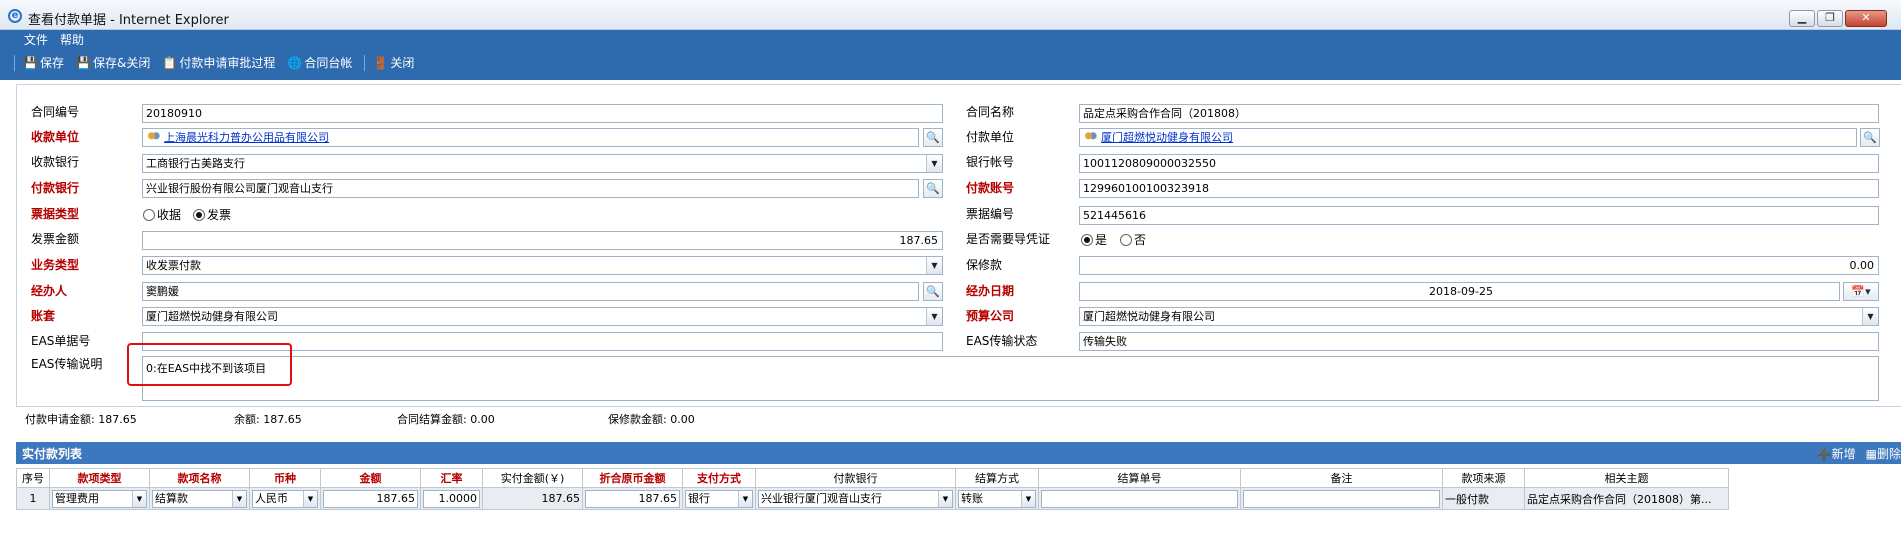 The image size is (1901, 535). What do you see at coordinates (36, 39) in the screenshot?
I see `menu-file: 文件` at bounding box center [36, 39].